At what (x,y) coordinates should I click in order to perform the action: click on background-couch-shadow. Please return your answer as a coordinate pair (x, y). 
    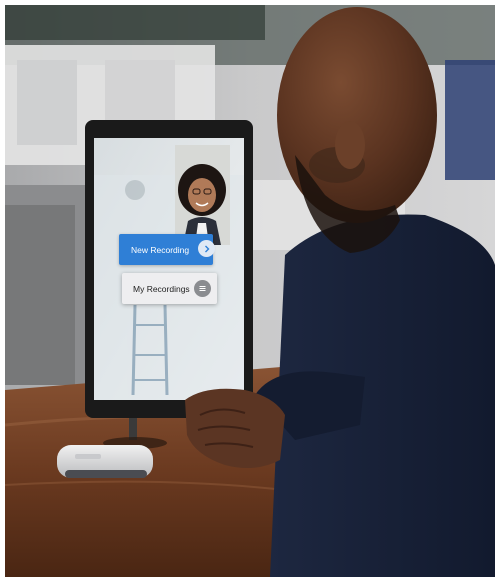
    Looking at the image, I should click on (40, 295).